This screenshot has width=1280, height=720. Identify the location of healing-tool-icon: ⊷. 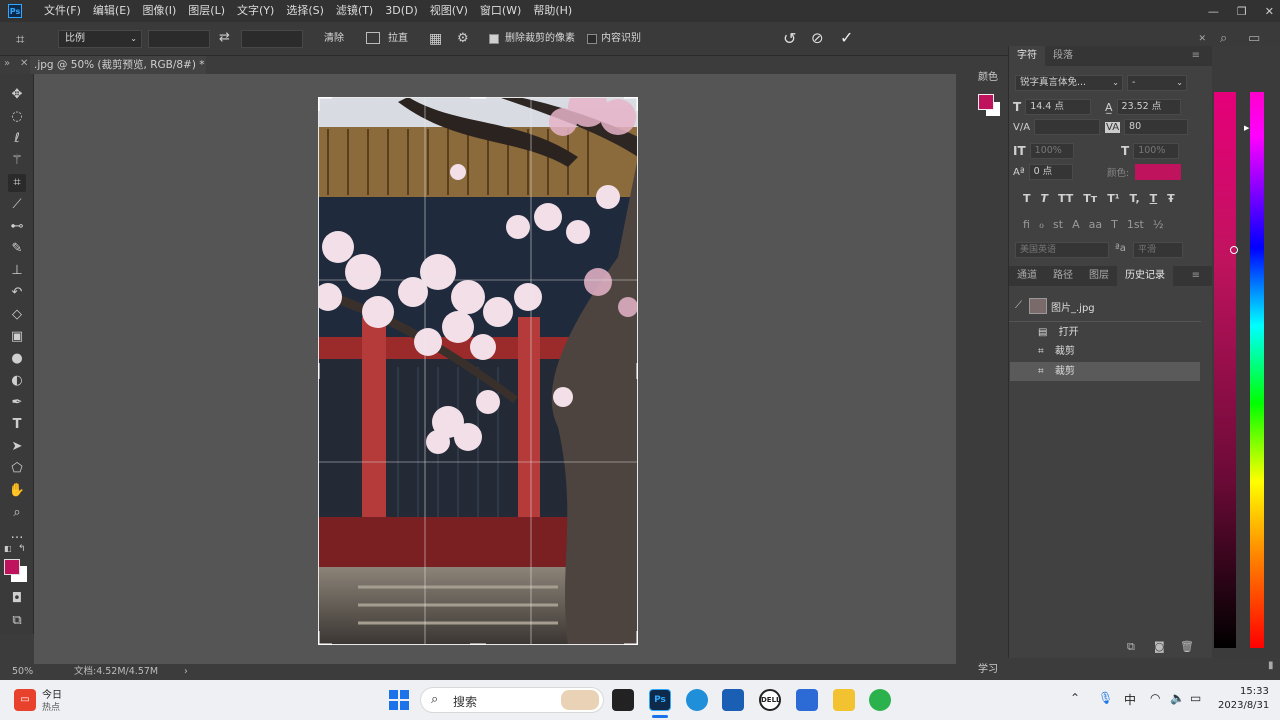
(17, 227).